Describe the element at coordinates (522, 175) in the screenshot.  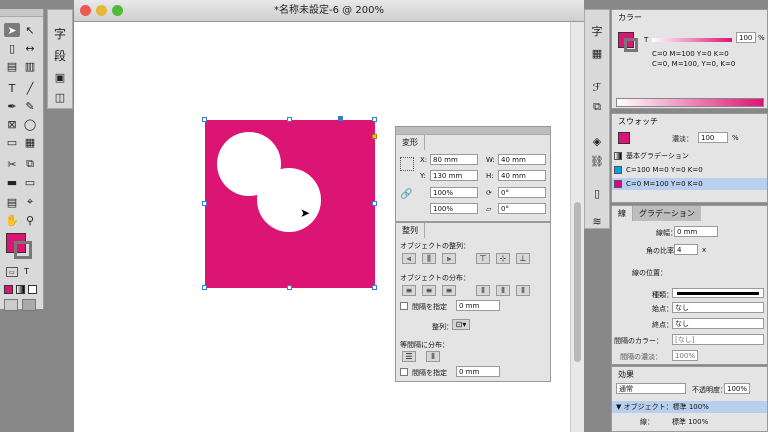
I see `h-field: 40 mm` at that location.